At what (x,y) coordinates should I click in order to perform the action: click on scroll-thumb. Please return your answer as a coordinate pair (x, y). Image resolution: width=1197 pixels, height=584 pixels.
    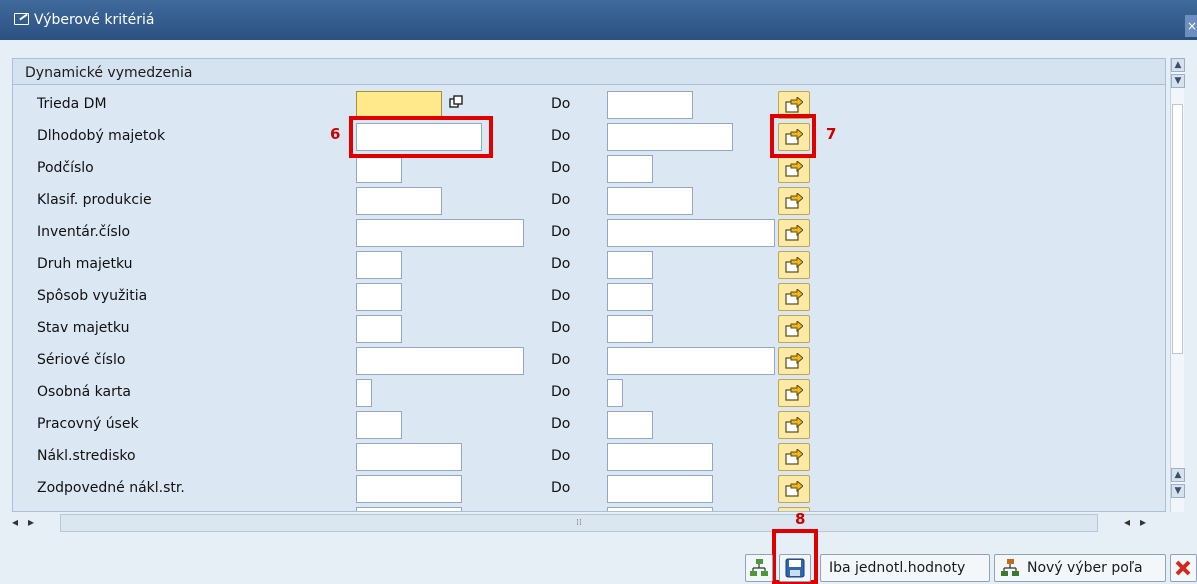
    Looking at the image, I should click on (1177, 229).